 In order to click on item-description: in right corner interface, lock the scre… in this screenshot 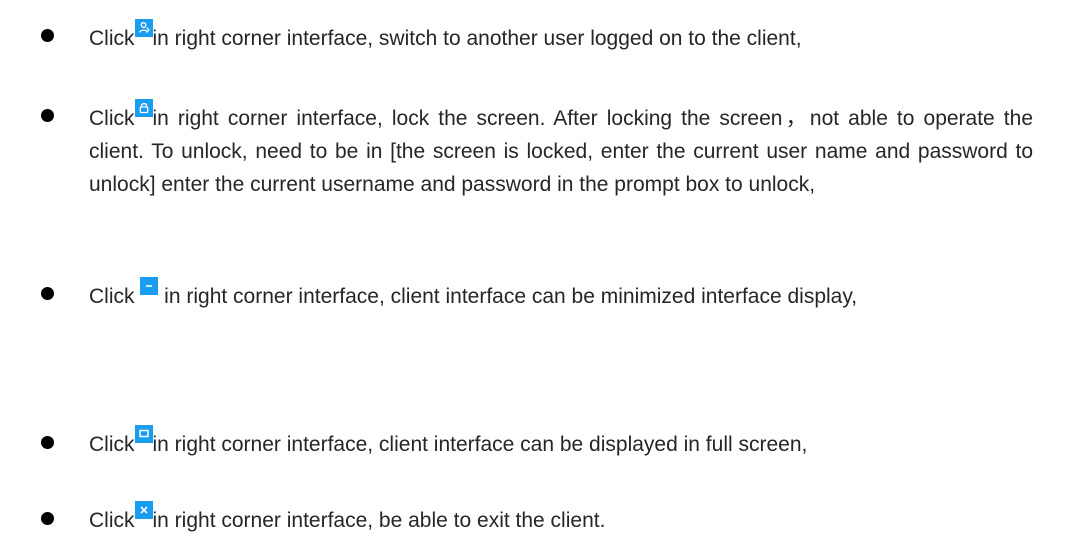, I will do `click(561, 151)`.